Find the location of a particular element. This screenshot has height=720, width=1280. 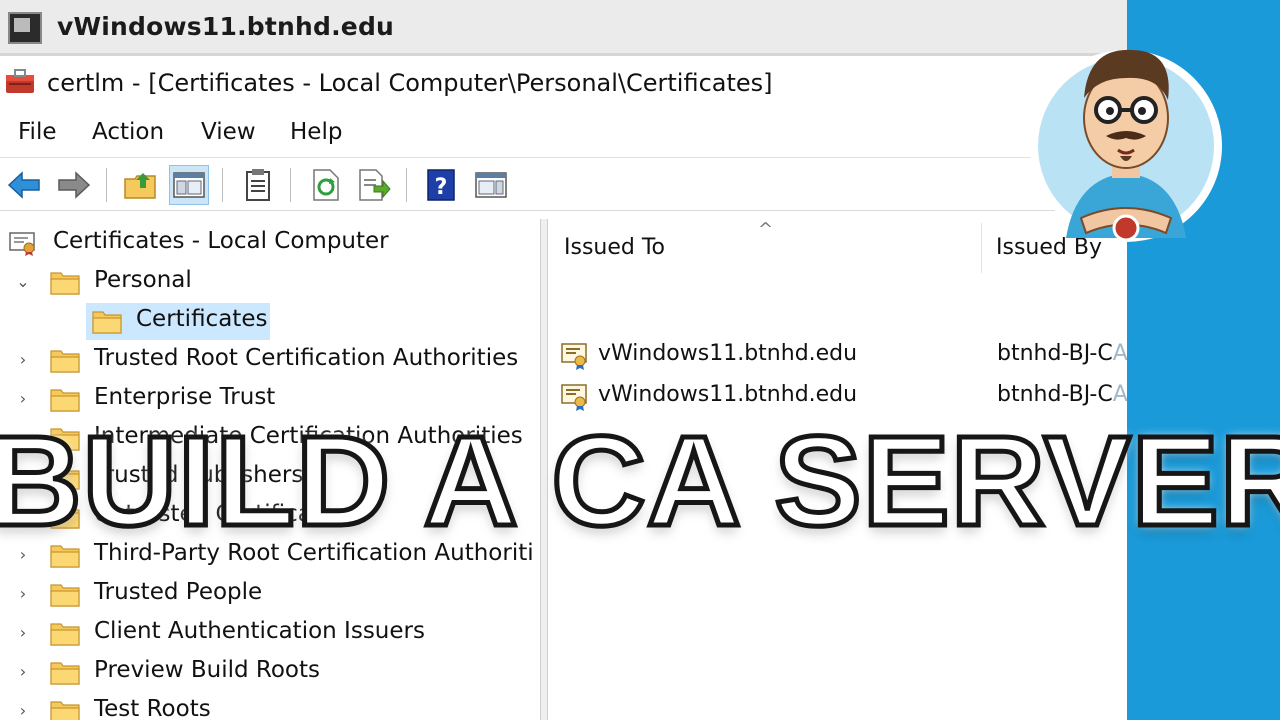

properties-button is located at coordinates (258, 185).